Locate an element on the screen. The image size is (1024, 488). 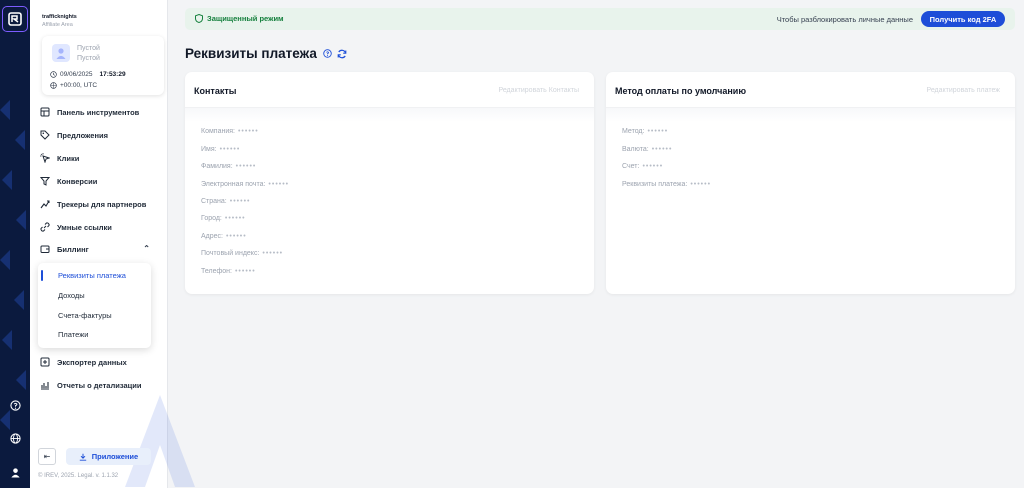
logo-icon is located at coordinates (15, 19).